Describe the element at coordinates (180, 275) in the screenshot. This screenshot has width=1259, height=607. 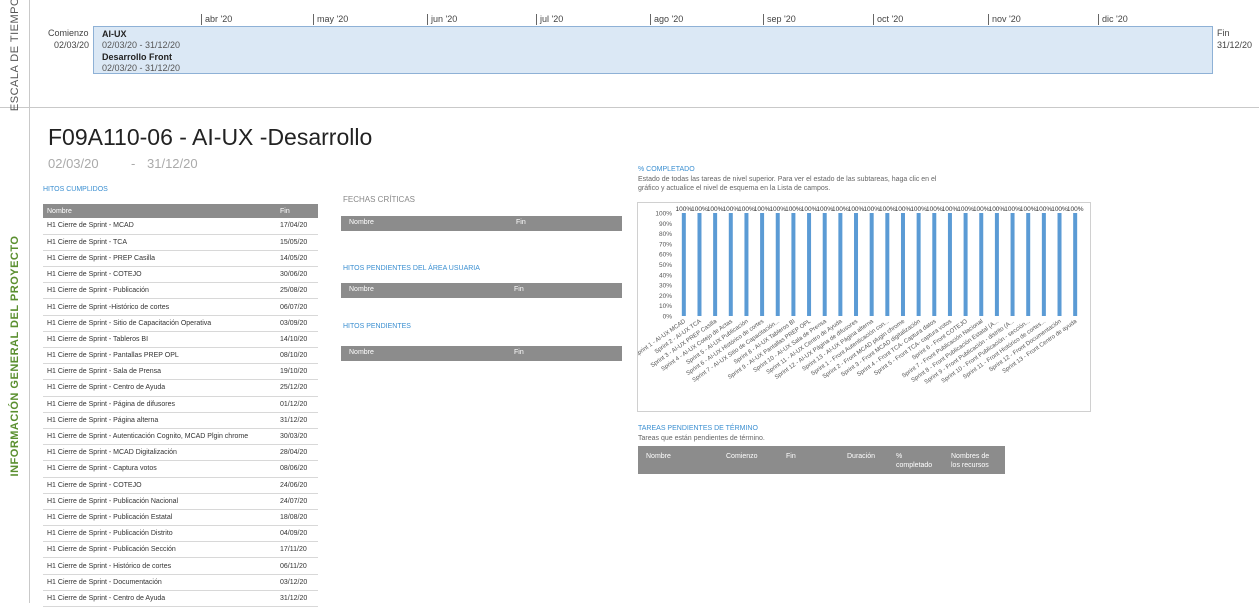
I see `table-row: H1 Cierre de Sprint - COTEJO 30/06/20` at that location.